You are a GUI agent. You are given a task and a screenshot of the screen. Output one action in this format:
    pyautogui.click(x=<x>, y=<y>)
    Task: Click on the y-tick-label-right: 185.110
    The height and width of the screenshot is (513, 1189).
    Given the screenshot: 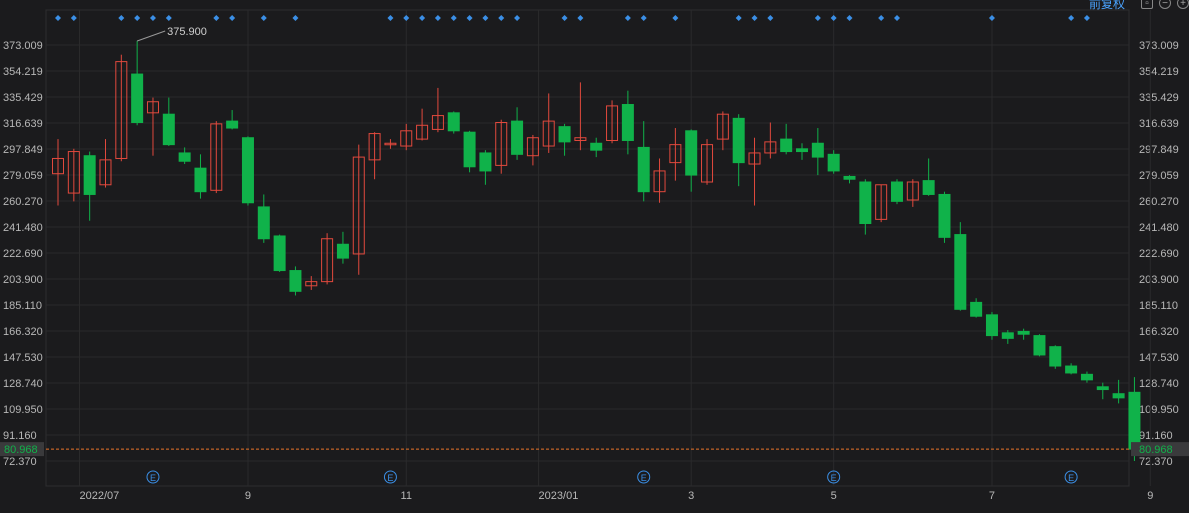 What is the action you would take?
    pyautogui.click(x=1158, y=306)
    